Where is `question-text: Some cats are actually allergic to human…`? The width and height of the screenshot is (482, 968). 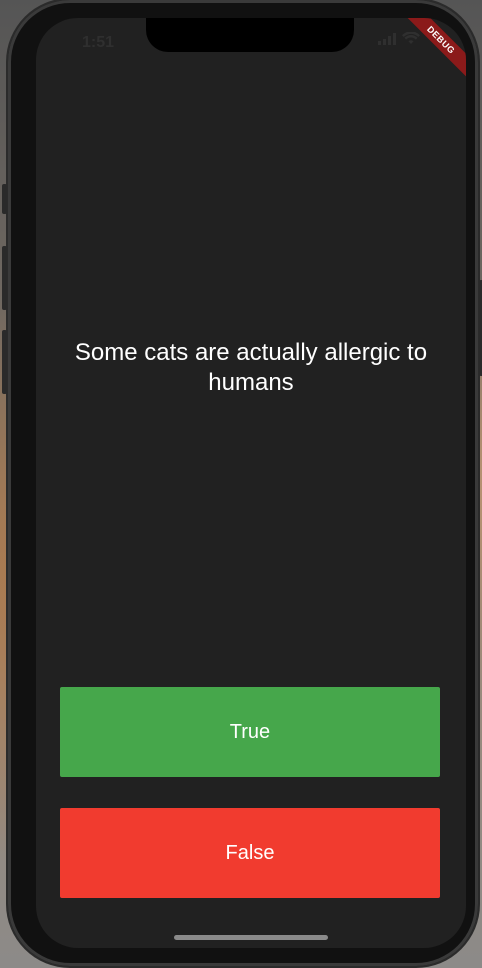
question-text: Some cats are actually allergic to human… is located at coordinates (251, 367).